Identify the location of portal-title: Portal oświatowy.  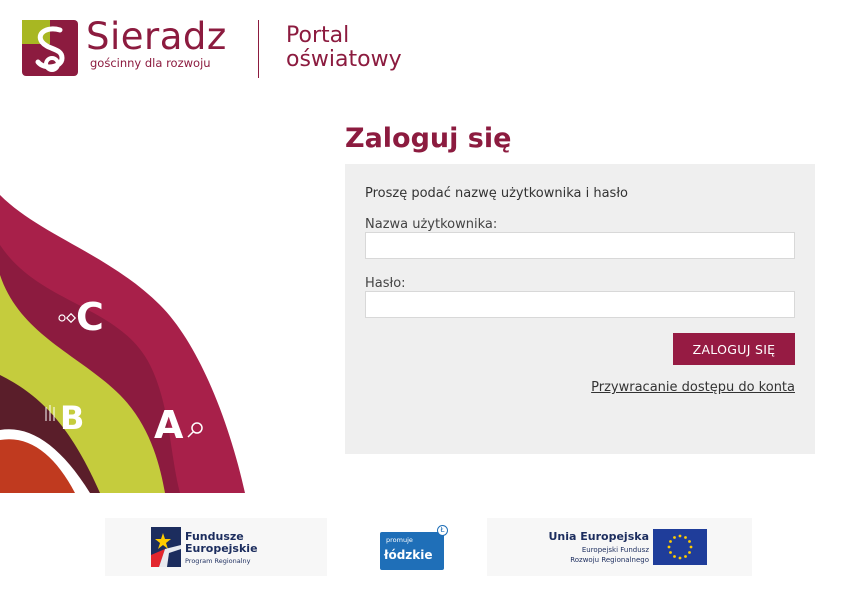
(344, 48).